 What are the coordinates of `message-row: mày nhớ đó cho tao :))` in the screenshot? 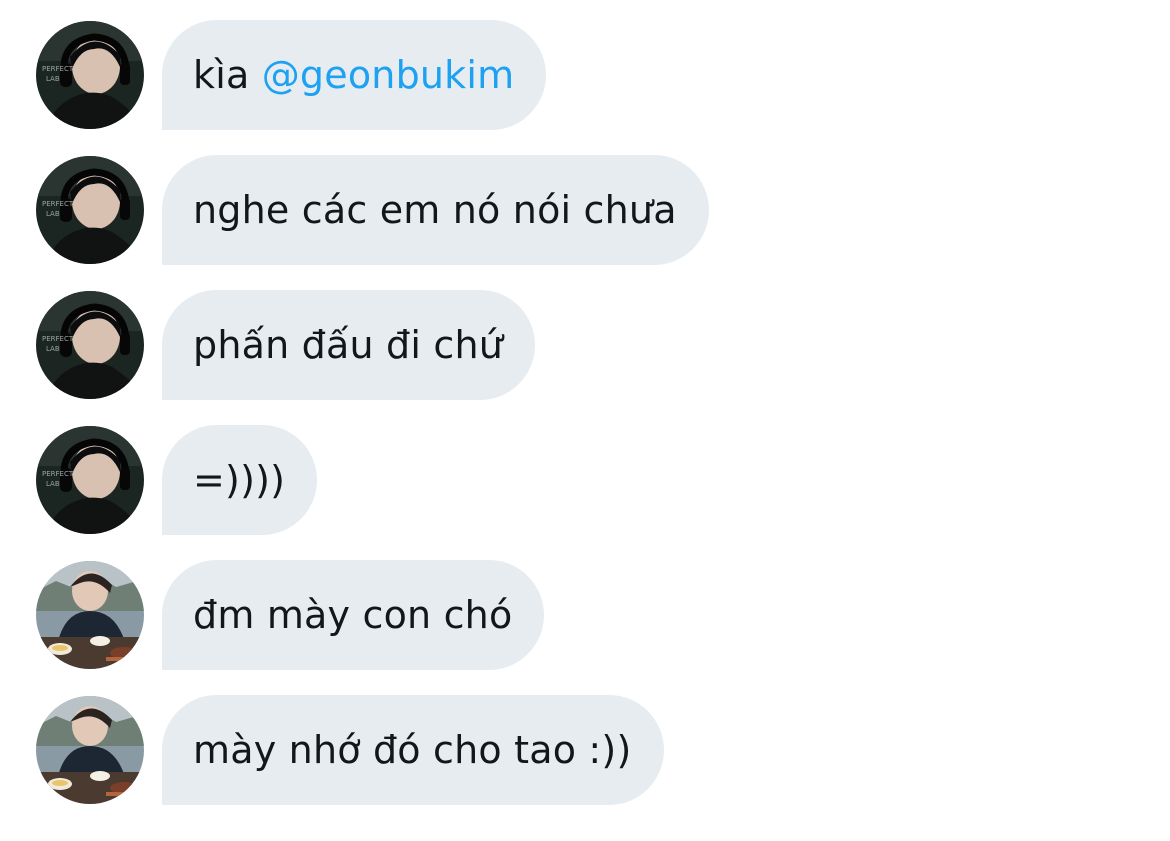 It's located at (350, 750).